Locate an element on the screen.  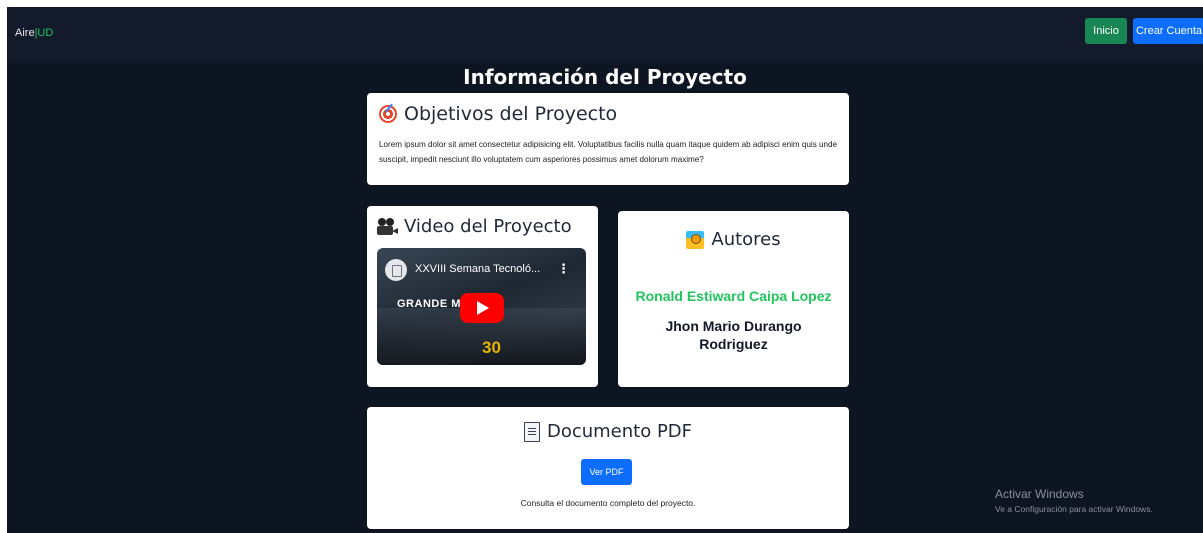
pdf-heading: Documento PDF is located at coordinates (608, 431).